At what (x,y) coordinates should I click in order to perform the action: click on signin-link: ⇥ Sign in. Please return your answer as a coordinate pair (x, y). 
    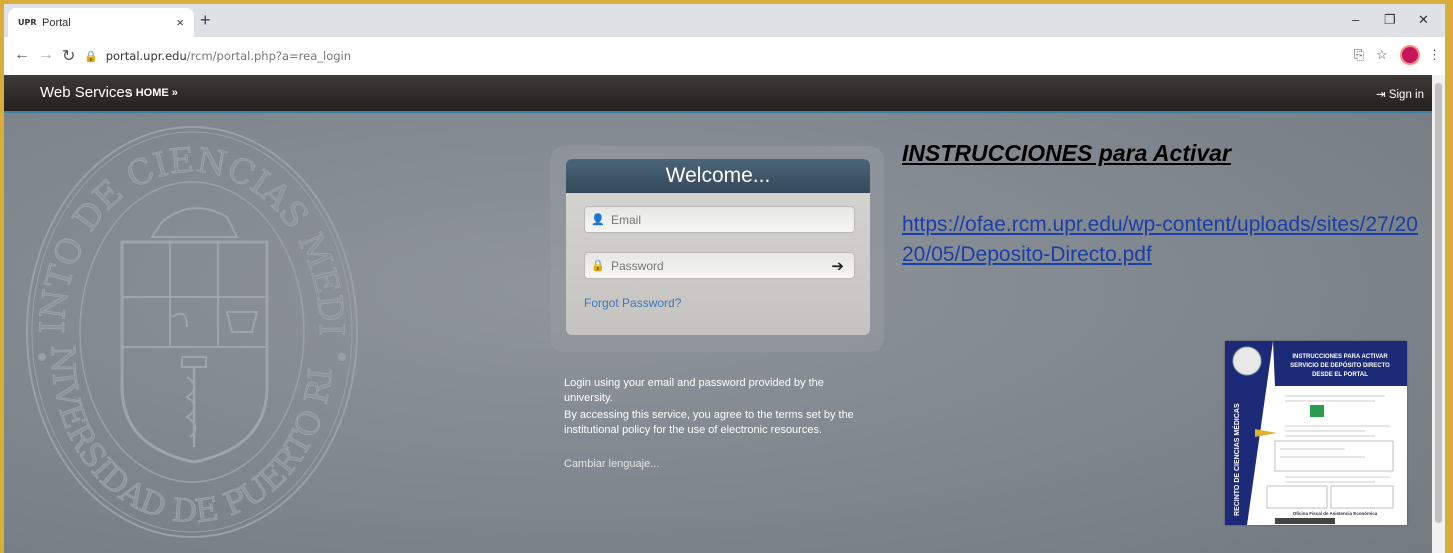
    Looking at the image, I should click on (1400, 94).